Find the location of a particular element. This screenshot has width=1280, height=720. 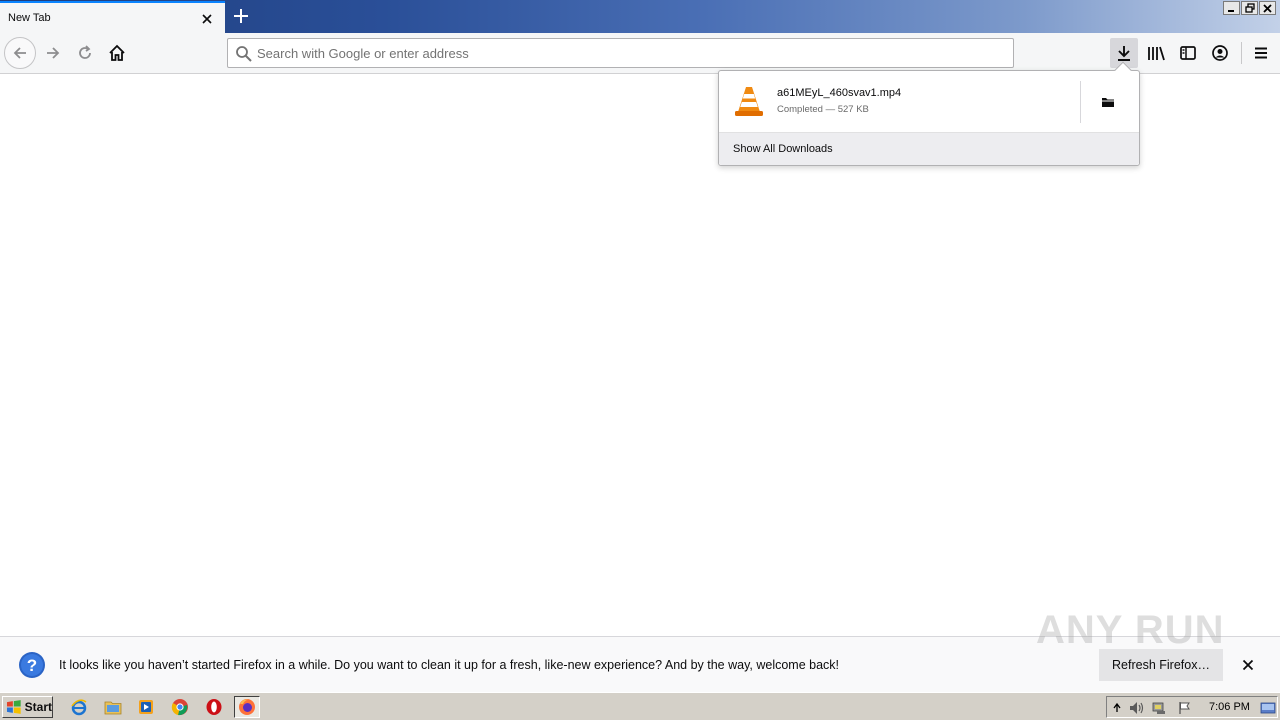

open-folder-button is located at coordinates (1108, 102).